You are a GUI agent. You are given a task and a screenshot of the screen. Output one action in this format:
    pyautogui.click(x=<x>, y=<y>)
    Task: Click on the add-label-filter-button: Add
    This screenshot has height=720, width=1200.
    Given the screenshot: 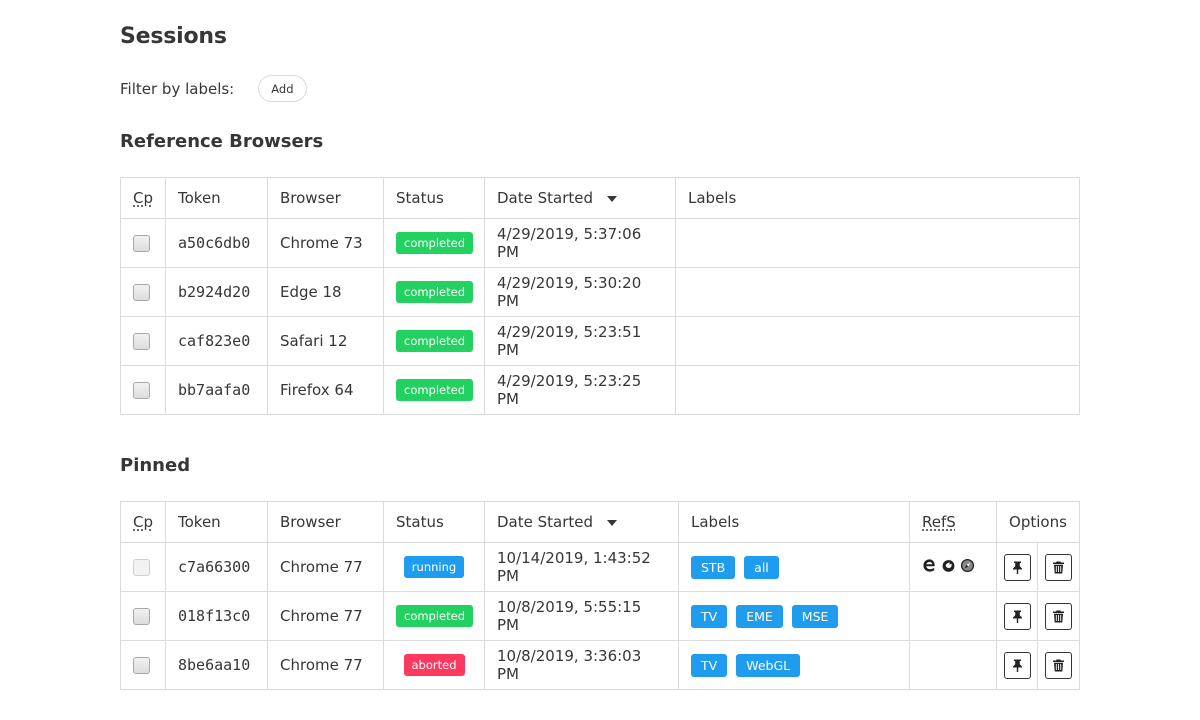 What is the action you would take?
    pyautogui.click(x=282, y=88)
    